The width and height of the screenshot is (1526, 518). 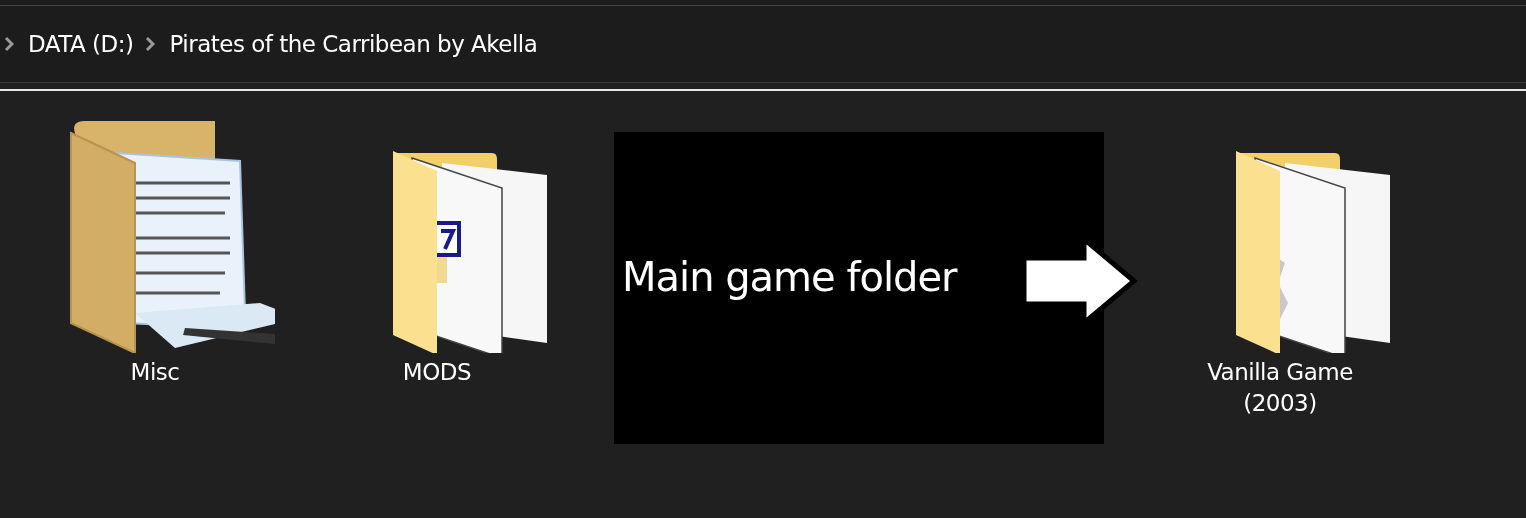 I want to click on folder-name: Vanilla Game (2003), so click(x=1280, y=388).